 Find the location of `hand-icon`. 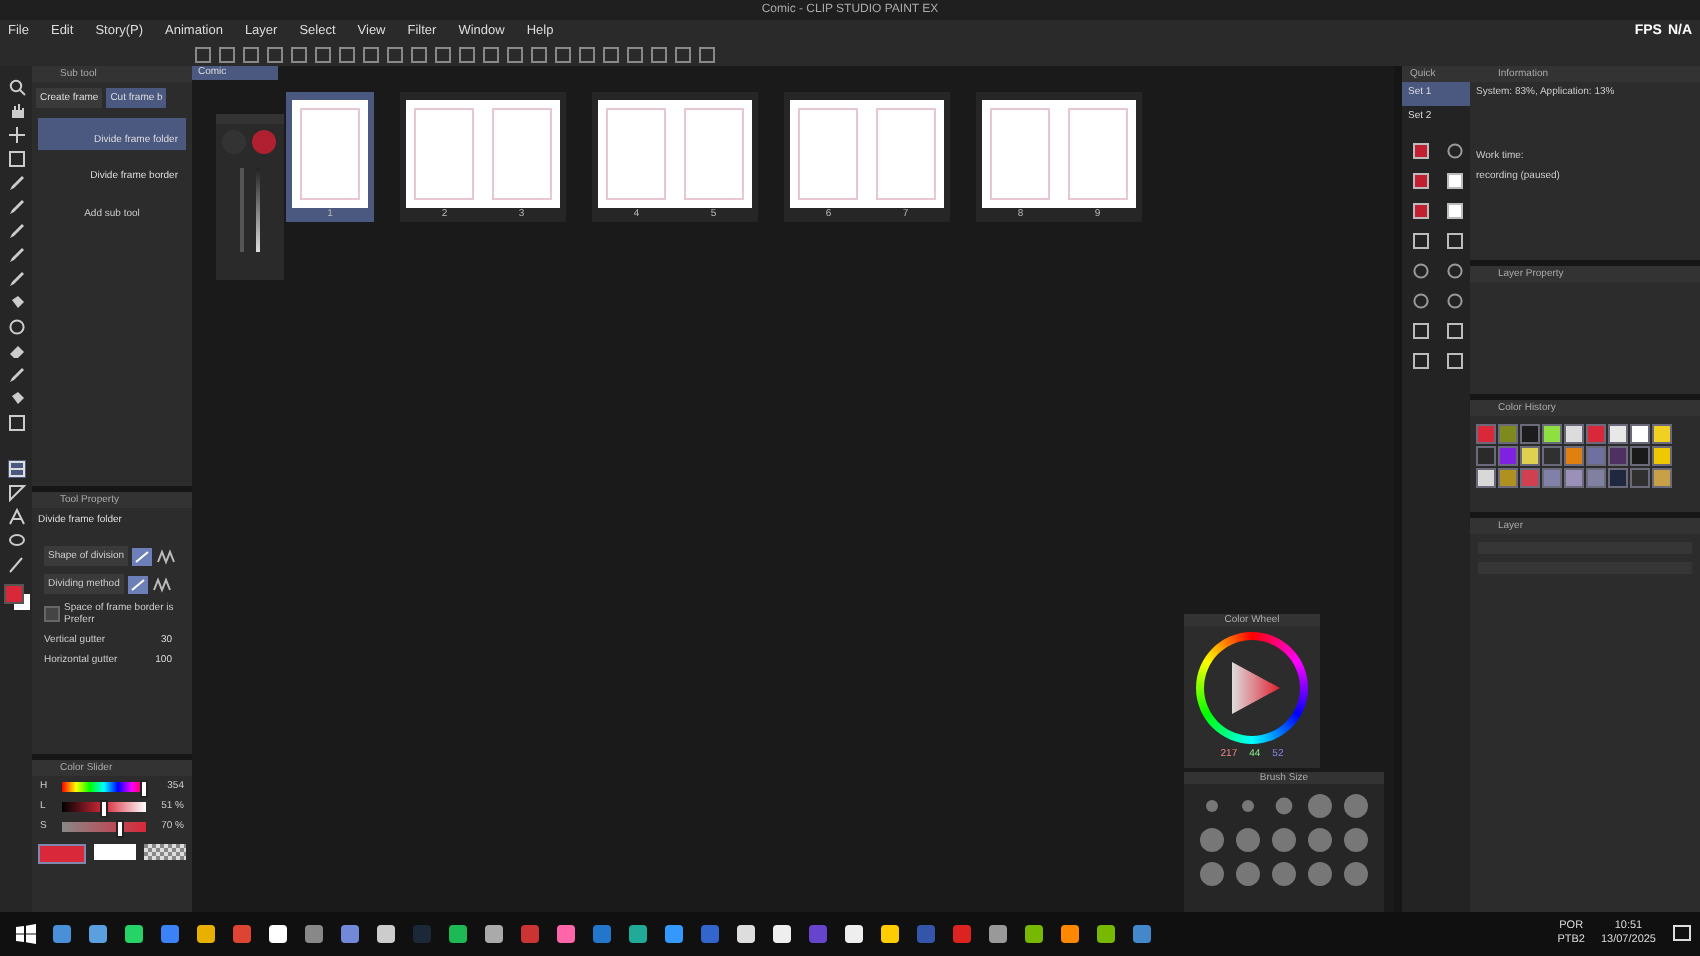

hand-icon is located at coordinates (16, 111).